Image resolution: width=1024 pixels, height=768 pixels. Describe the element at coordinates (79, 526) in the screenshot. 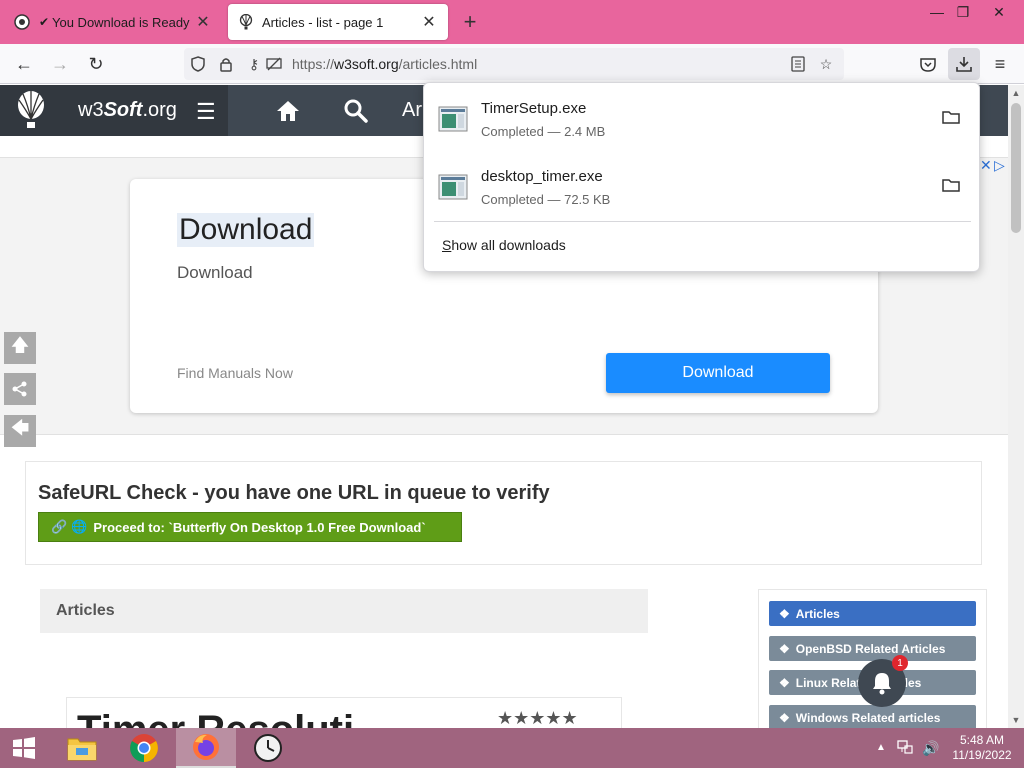

I see `globe-icon: 🌐` at that location.